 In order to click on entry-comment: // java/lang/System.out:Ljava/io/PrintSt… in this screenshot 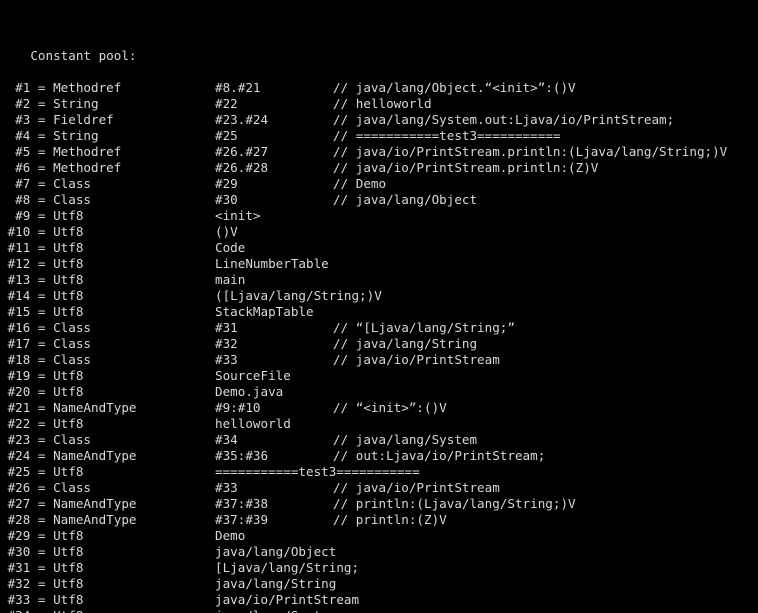, I will do `click(504, 119)`.